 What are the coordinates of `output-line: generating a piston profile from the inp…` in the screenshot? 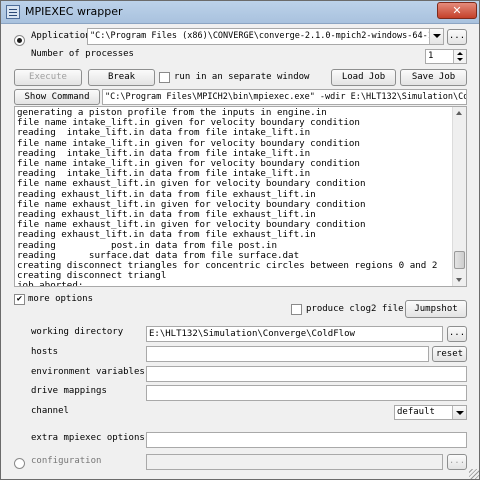 It's located at (172, 113).